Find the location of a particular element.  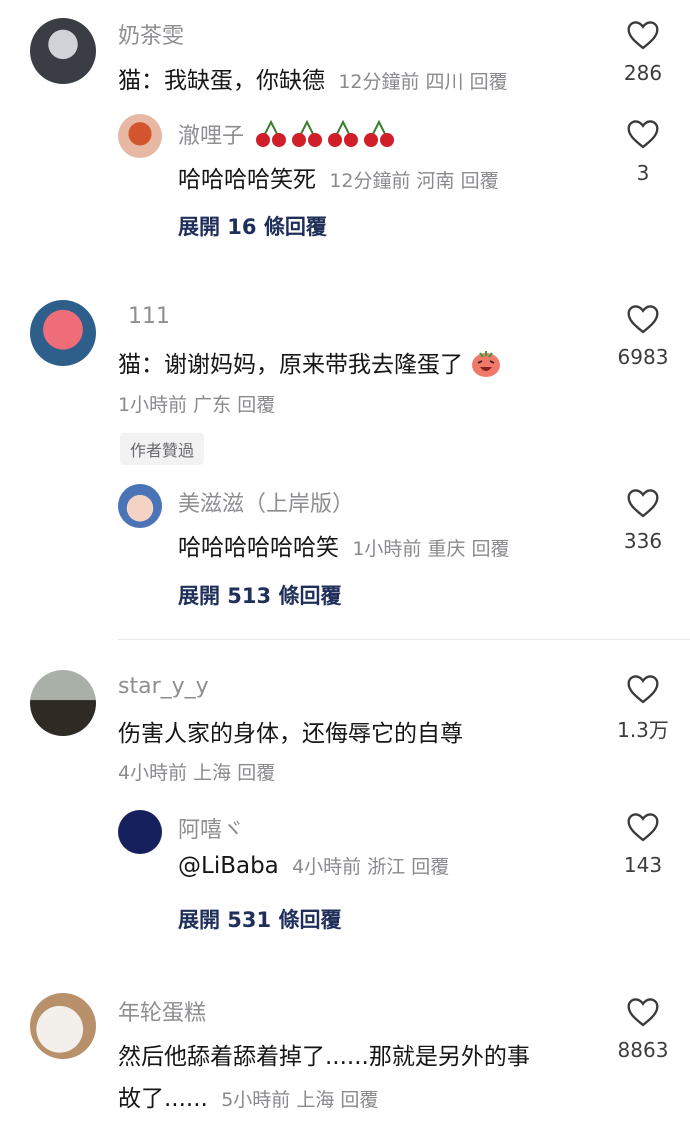

comment-text: 伤害人家的身体，还侮辱它的自尊 is located at coordinates (290, 734).